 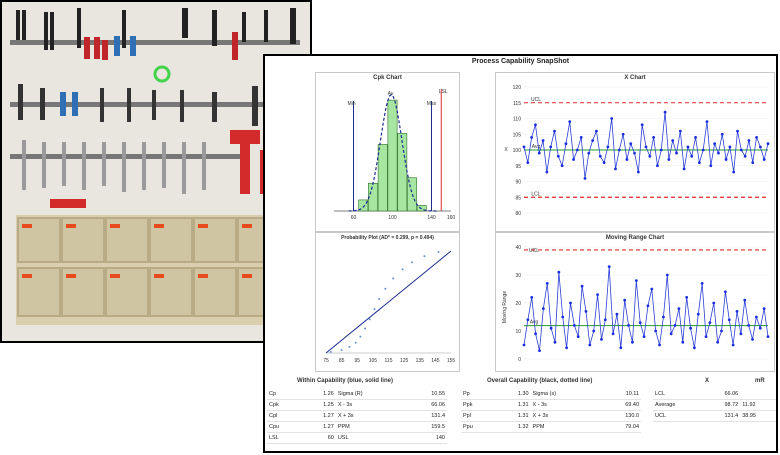 What do you see at coordinates (284, 394) in the screenshot?
I see `within-cell: Cp` at bounding box center [284, 394].